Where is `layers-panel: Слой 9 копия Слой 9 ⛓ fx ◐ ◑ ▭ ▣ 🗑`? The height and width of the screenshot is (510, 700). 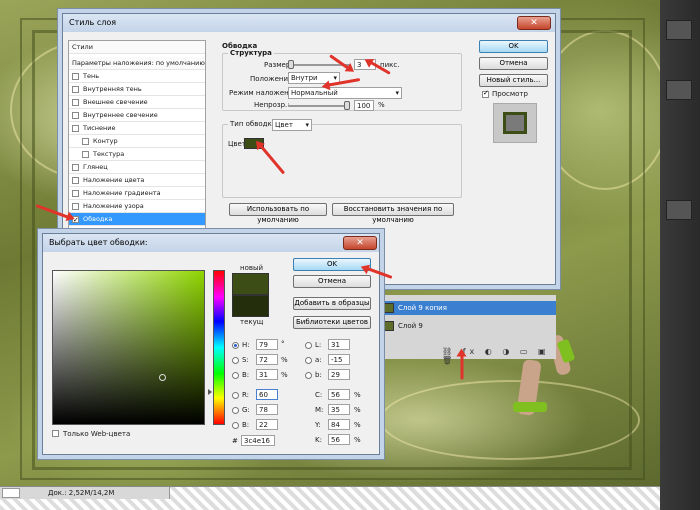
layers-panel: Слой 9 копия Слой 9 ⛓ fx ◐ ◑ ▭ ▣ 🗑 is located at coordinates (467, 330).